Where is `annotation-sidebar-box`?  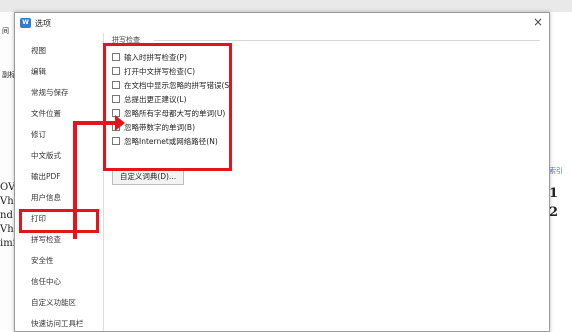
annotation-sidebar-box is located at coordinates (59, 221).